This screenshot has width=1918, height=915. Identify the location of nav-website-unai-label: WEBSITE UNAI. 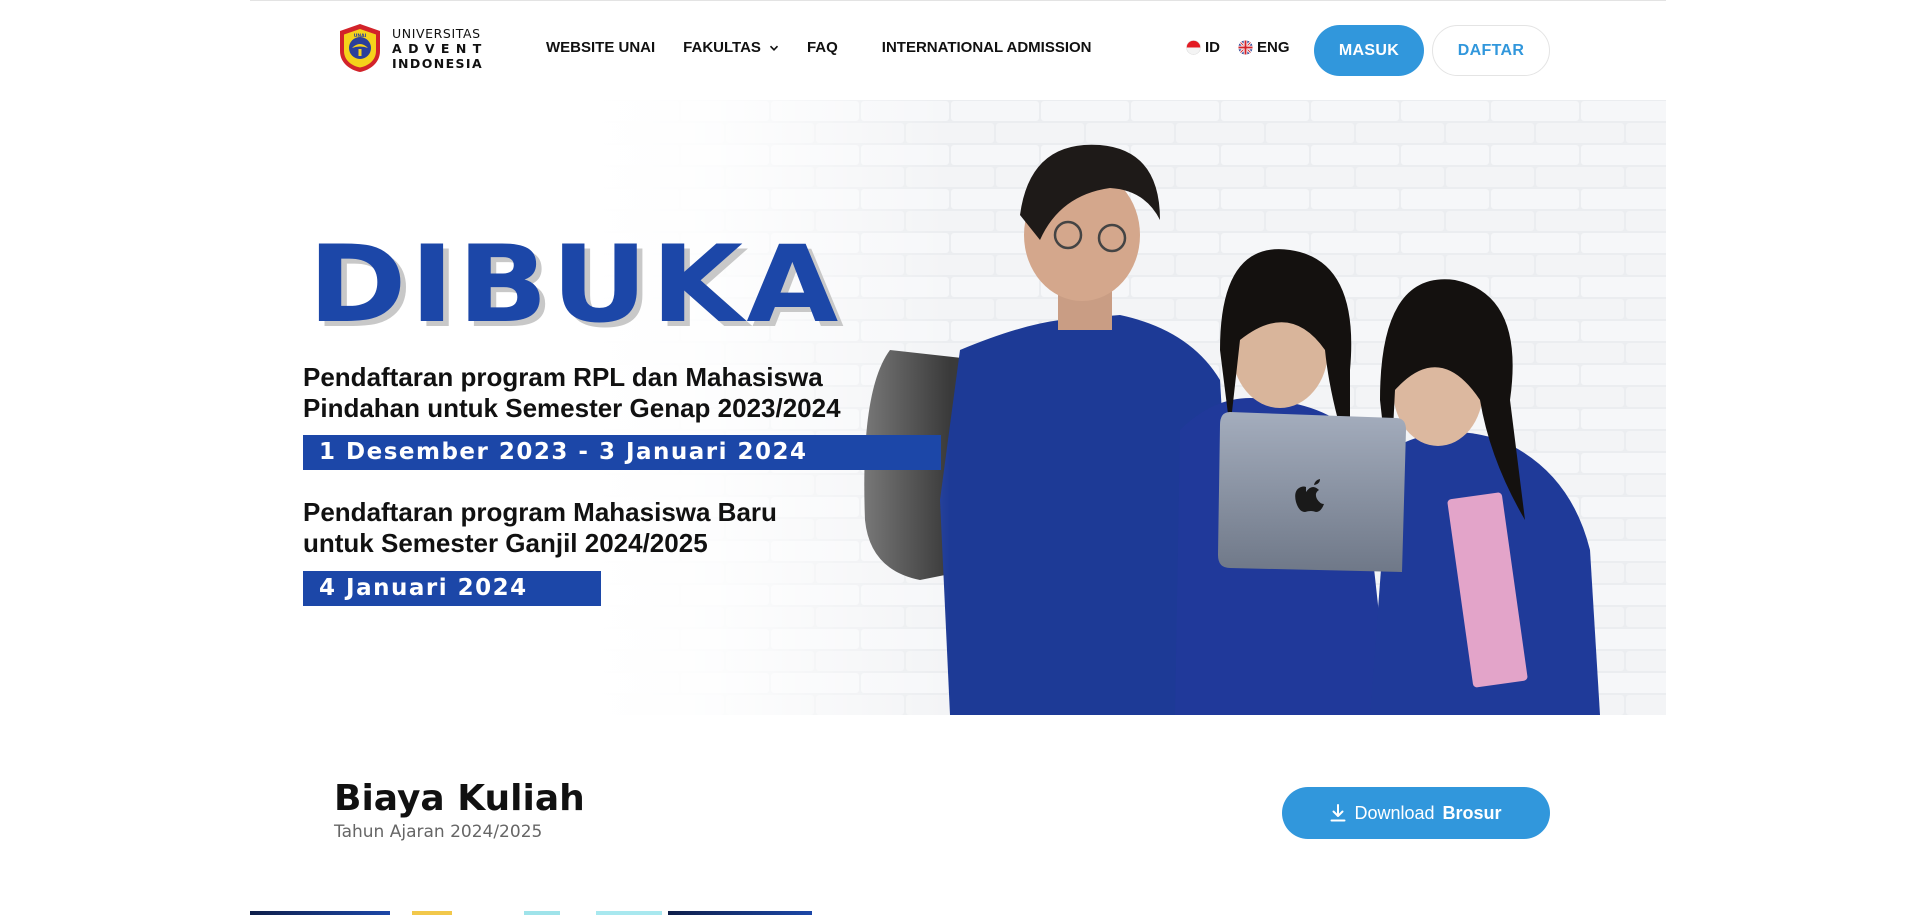
(601, 47).